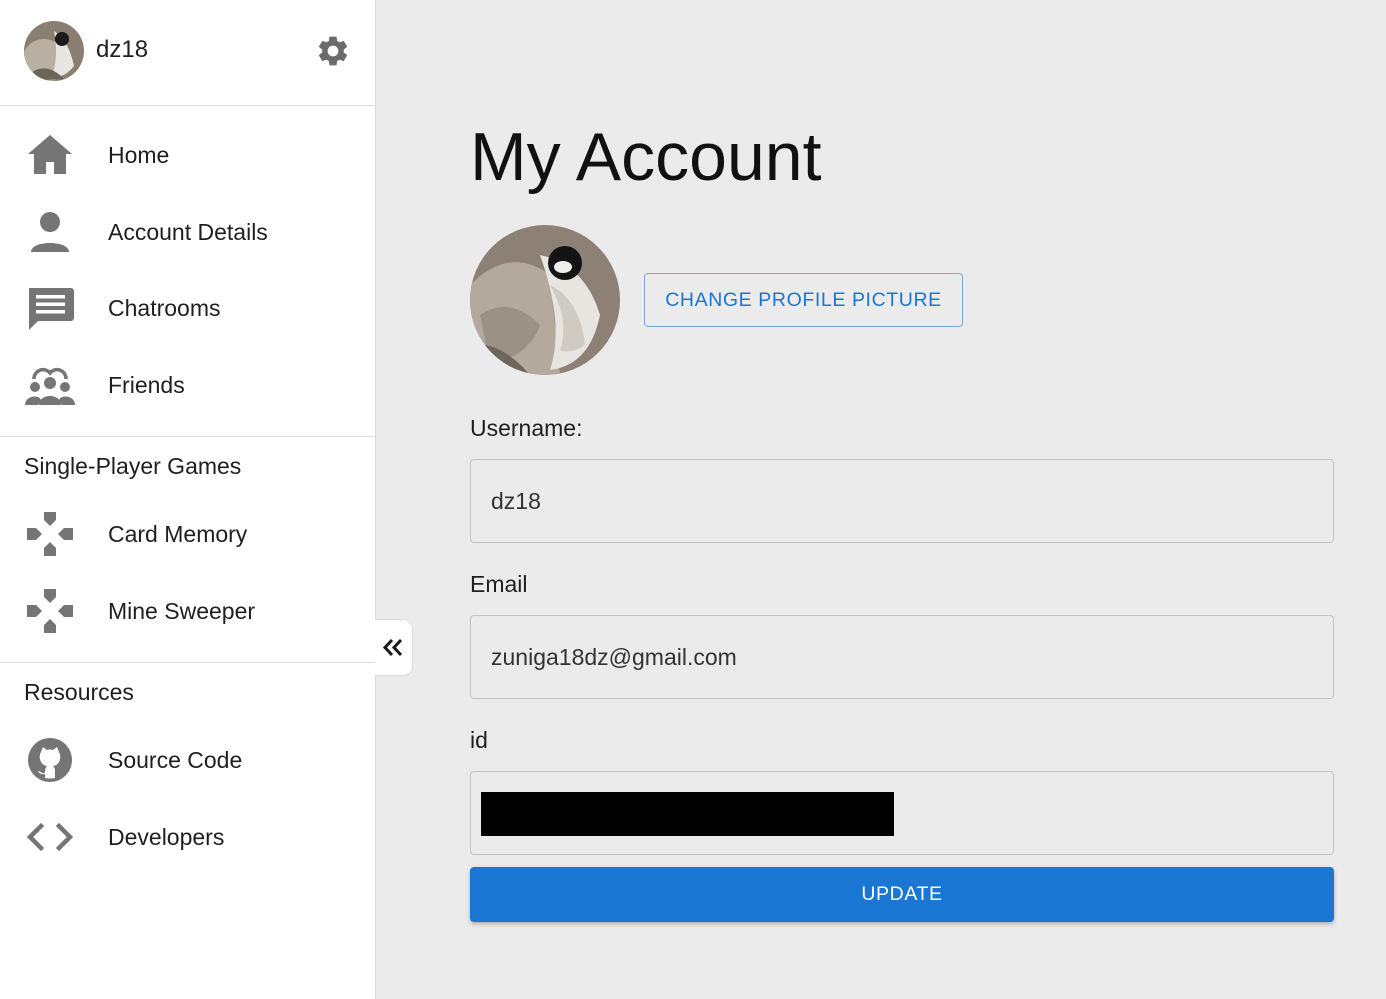  I want to click on code-icon, so click(50, 837).